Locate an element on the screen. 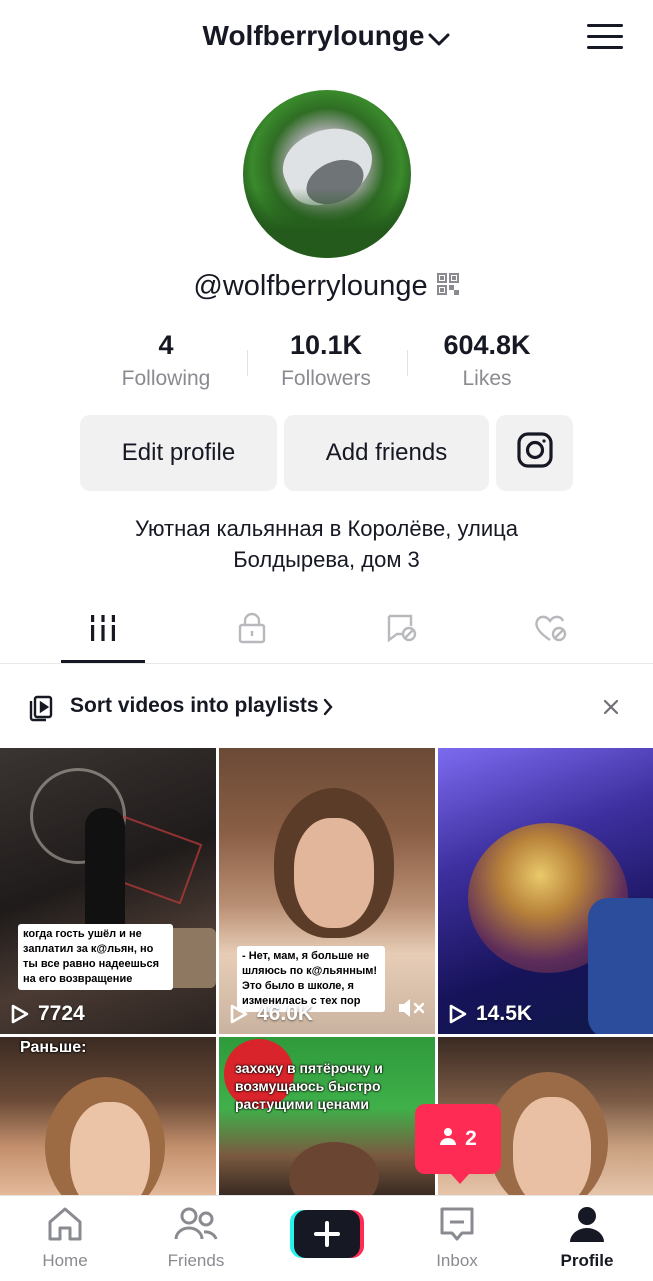 This screenshot has height=1281, width=653. tab-reposts is located at coordinates (402, 630).